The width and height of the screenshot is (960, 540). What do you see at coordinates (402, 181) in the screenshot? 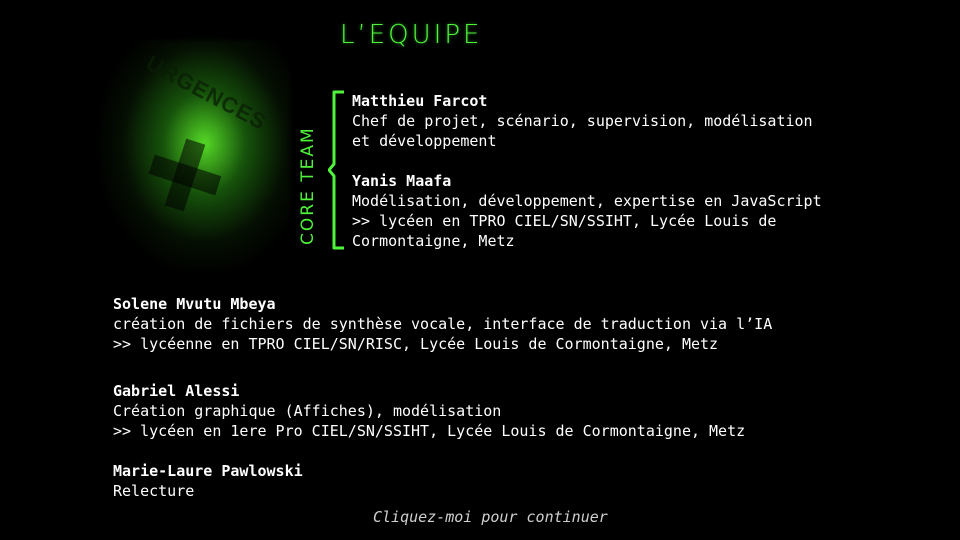
I see `member-name: Yanis Maafa` at bounding box center [402, 181].